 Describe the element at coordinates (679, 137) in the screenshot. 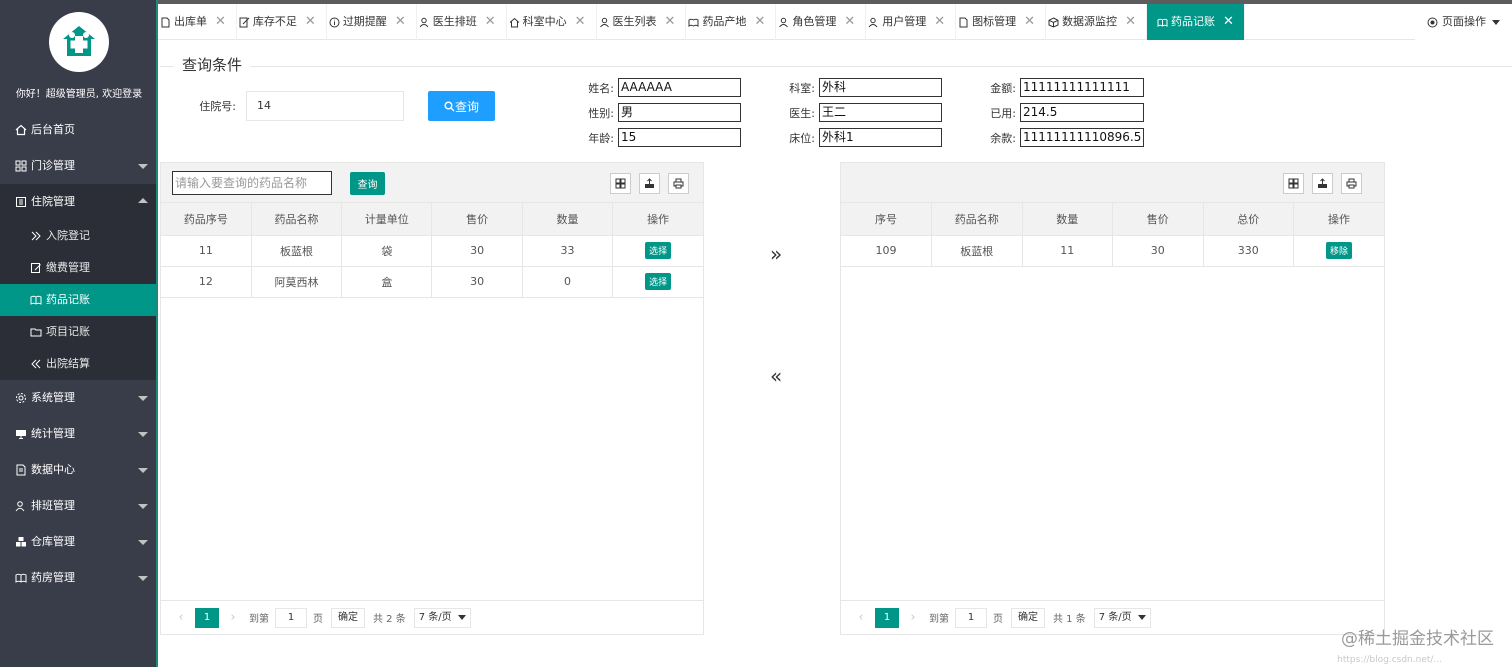

I see `age-field: 15` at that location.